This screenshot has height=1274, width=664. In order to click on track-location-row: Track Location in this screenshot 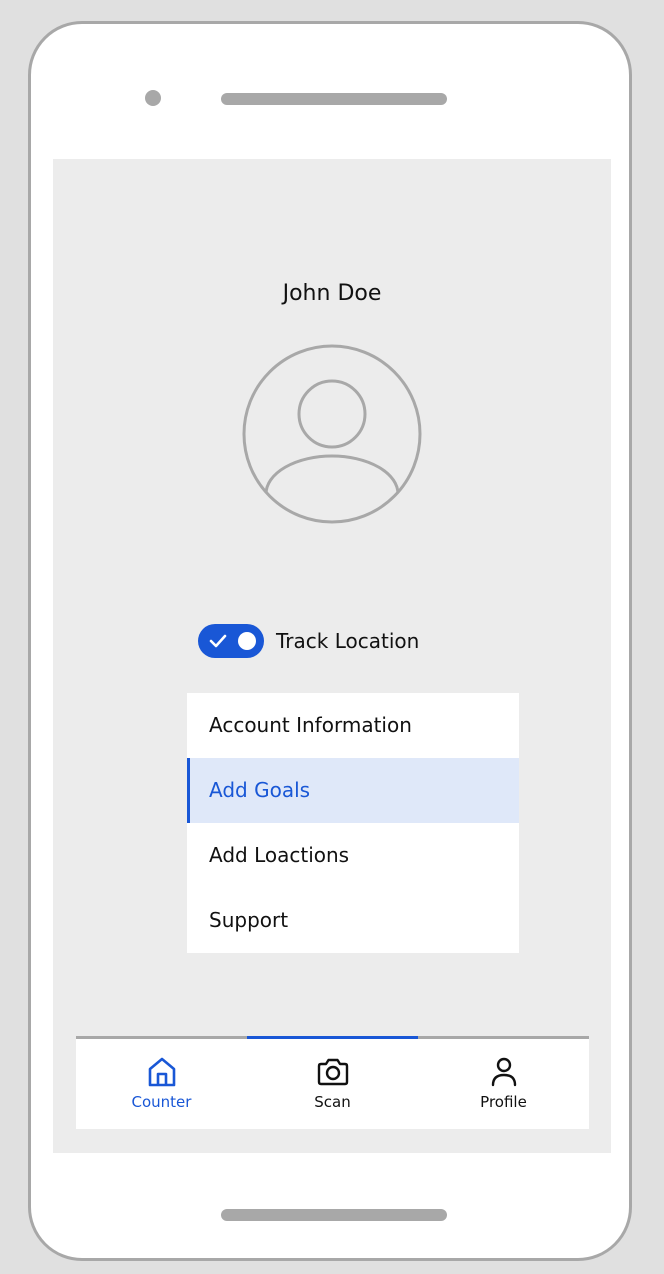, I will do `click(308, 641)`.